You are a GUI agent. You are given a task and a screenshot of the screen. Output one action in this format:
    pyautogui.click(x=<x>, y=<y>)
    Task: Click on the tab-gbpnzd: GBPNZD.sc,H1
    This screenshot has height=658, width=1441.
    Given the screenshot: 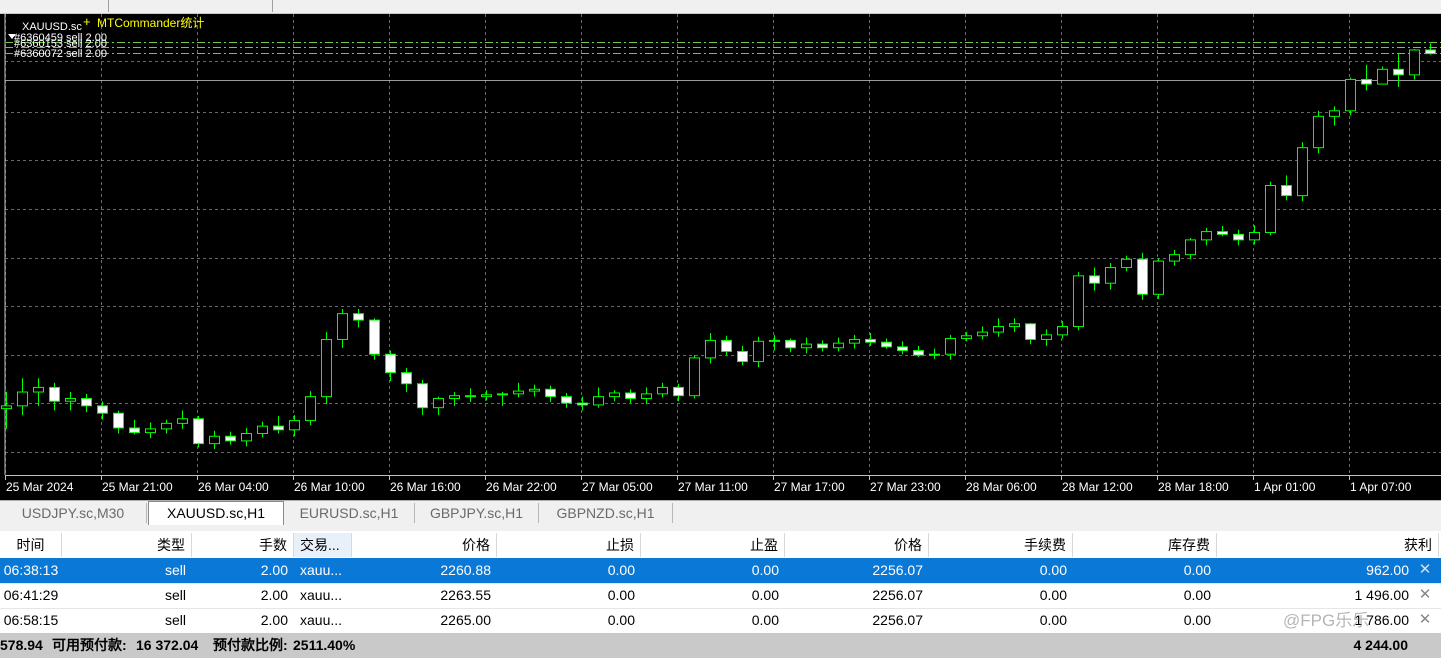 What is the action you would take?
    pyautogui.click(x=606, y=513)
    